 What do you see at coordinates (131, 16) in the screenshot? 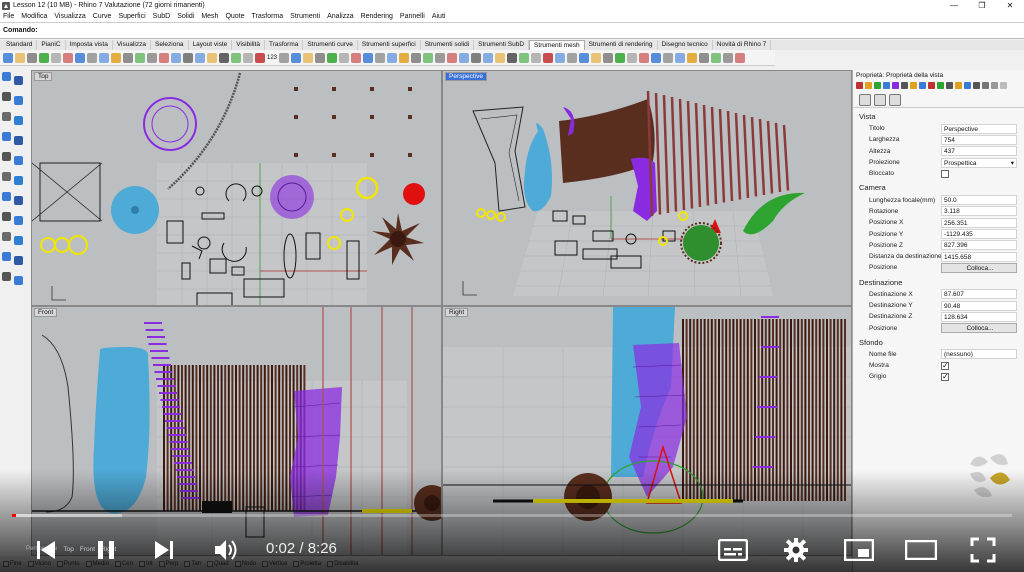
I see `menu-superfici: Superfici` at bounding box center [131, 16].